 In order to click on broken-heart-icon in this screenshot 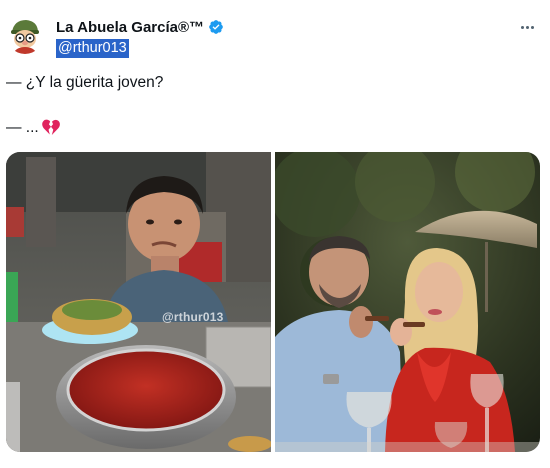, I will do `click(50, 127)`.